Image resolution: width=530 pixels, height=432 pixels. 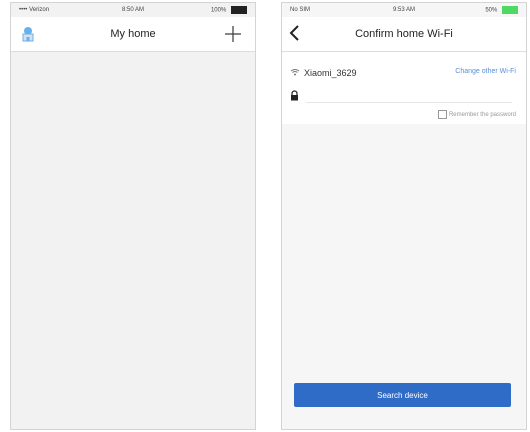 What do you see at coordinates (330, 73) in the screenshot?
I see `wifi-network-name: Xiaomi_3629` at bounding box center [330, 73].